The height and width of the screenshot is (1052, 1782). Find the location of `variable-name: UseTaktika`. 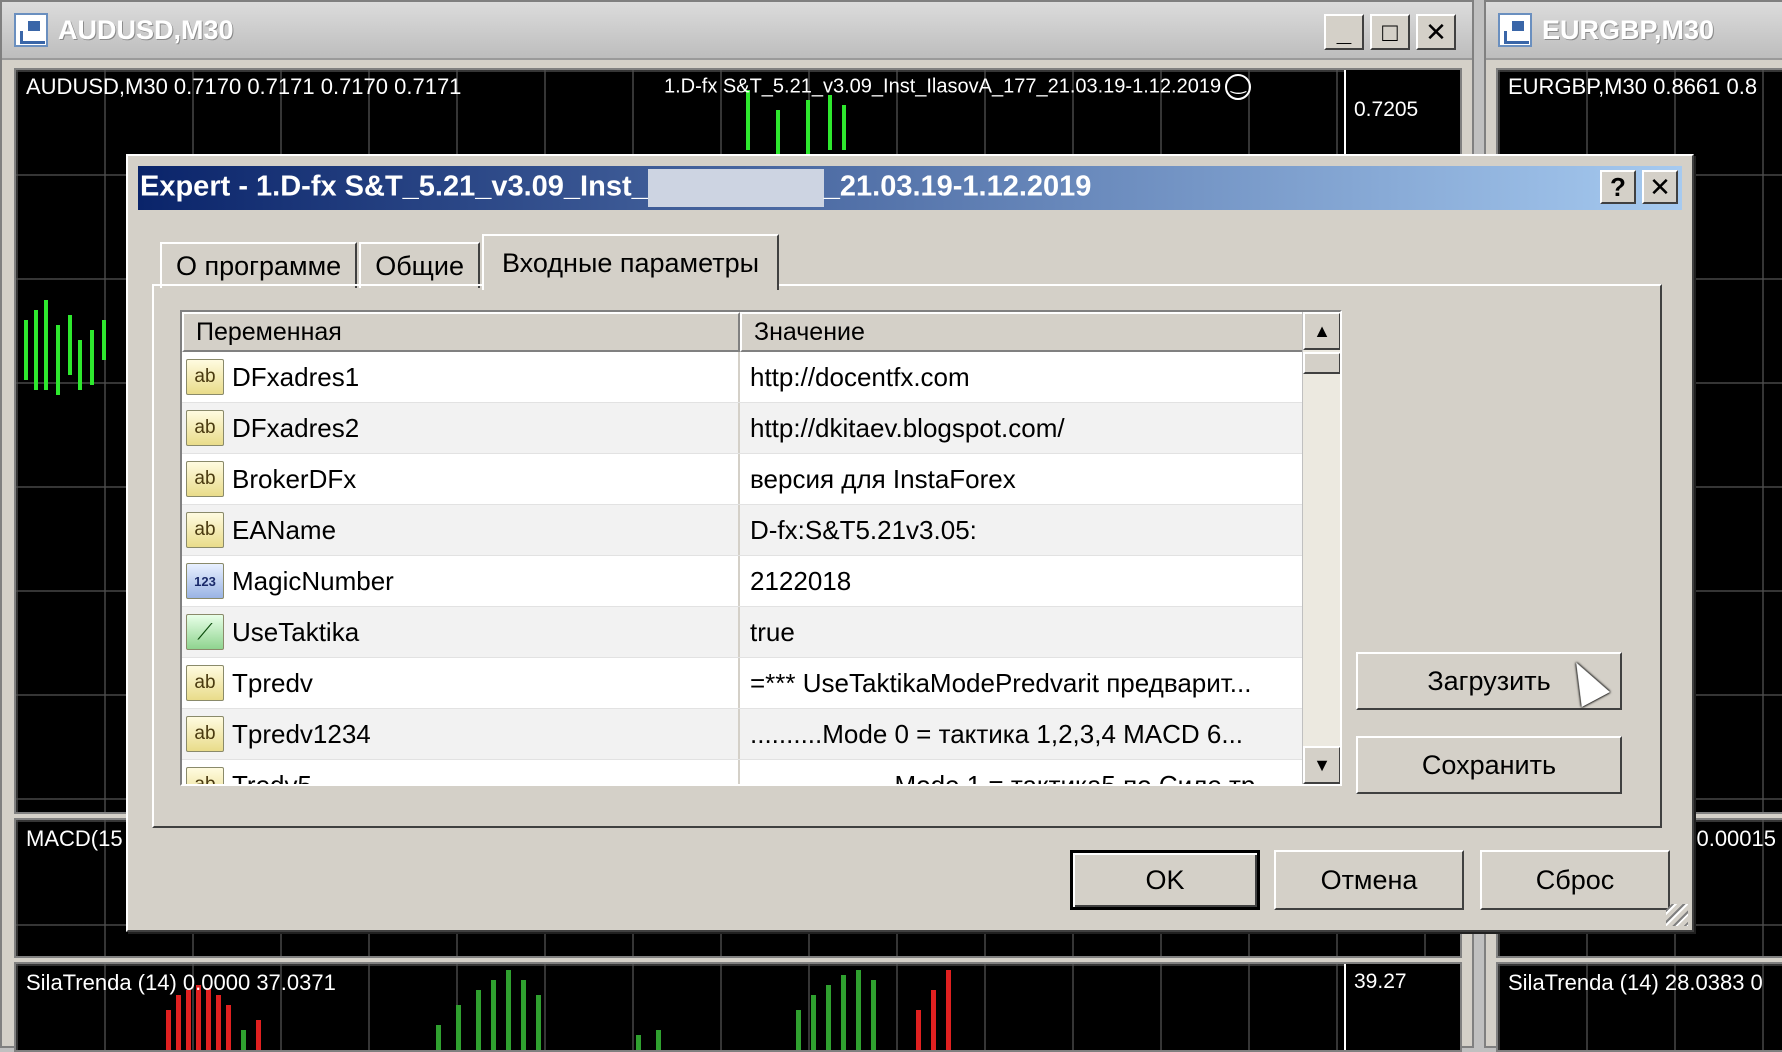

variable-name: UseTaktika is located at coordinates (296, 631).